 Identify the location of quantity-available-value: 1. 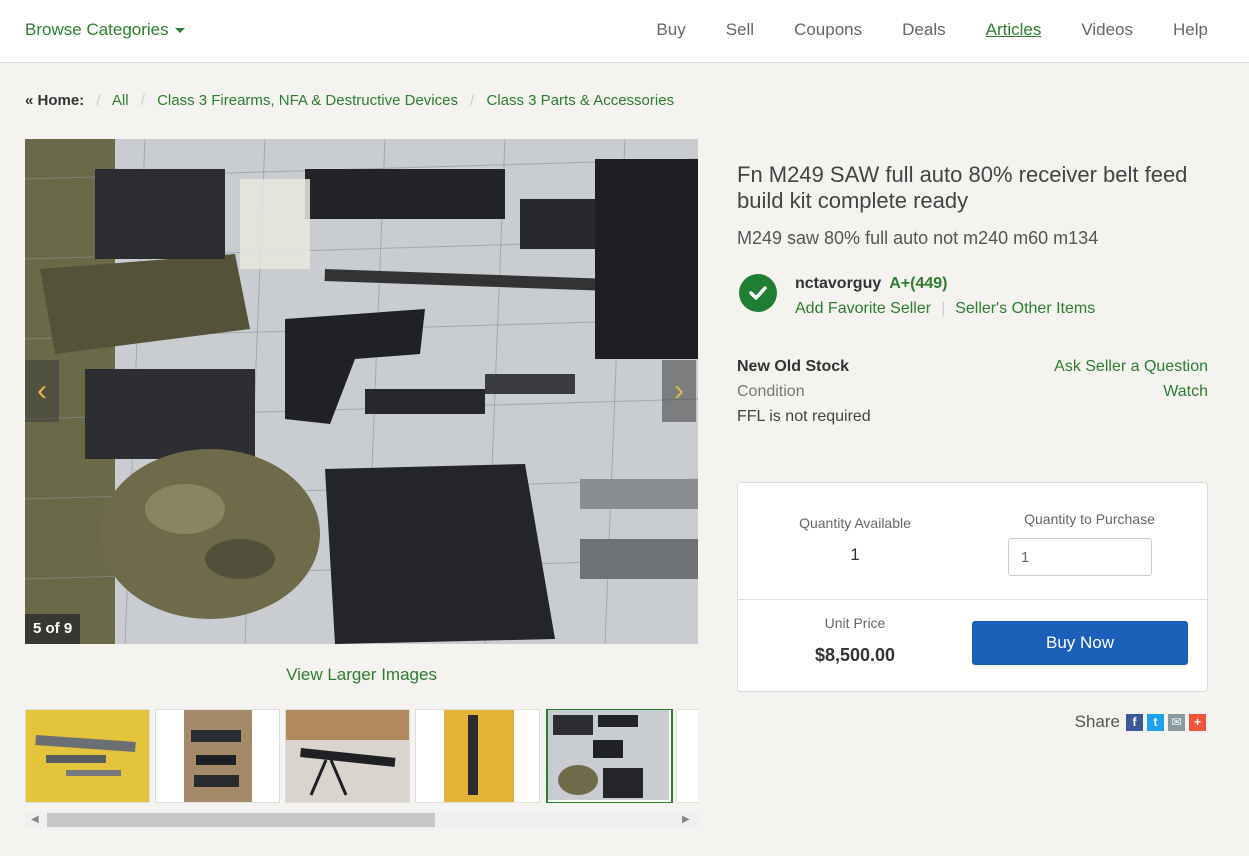
(855, 554).